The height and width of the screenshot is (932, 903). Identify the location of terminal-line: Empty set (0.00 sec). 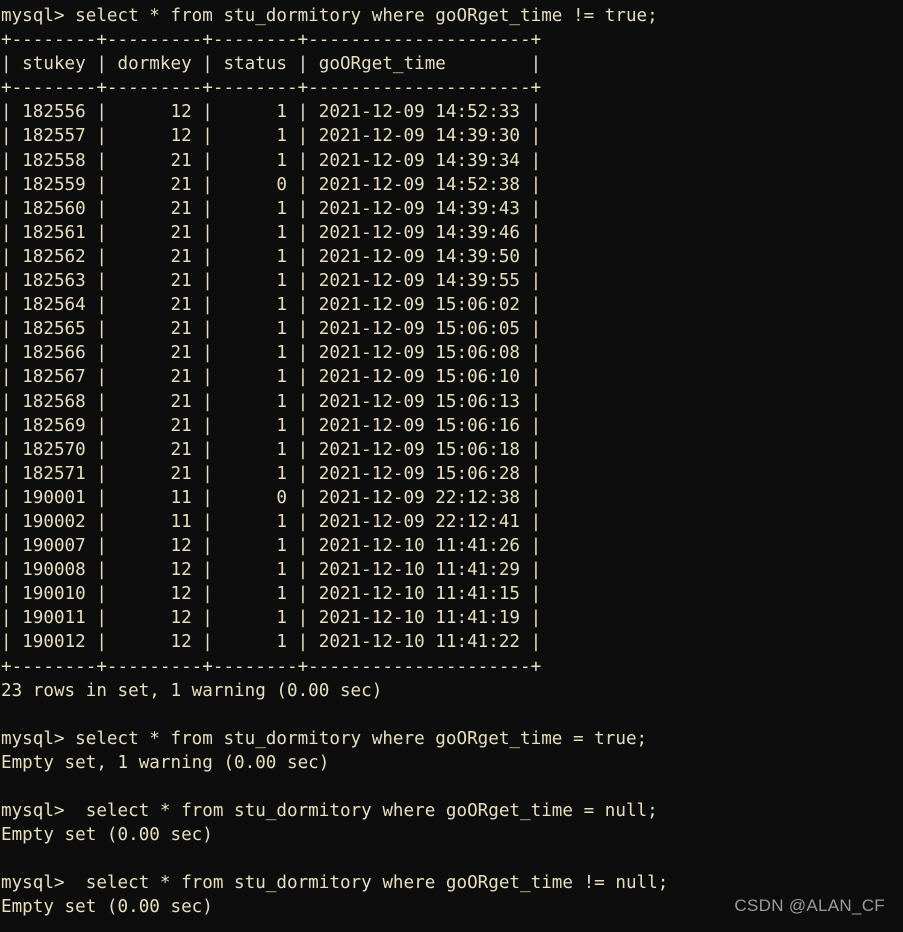
(107, 835).